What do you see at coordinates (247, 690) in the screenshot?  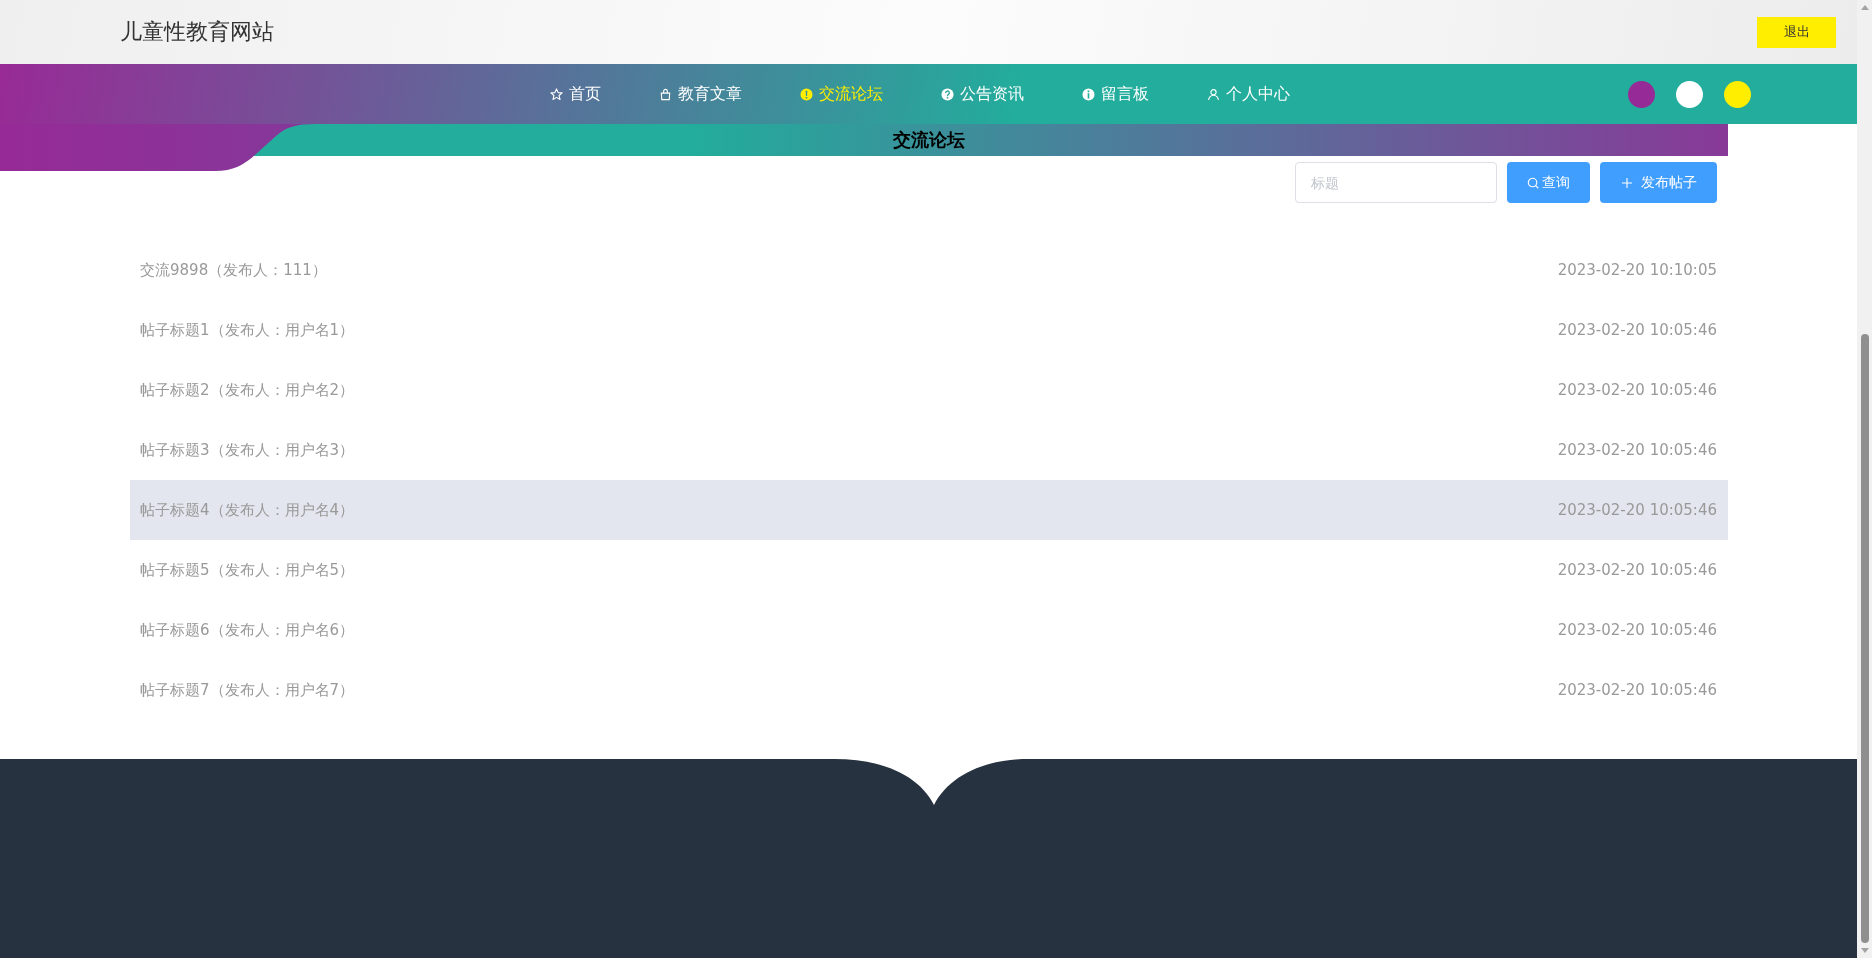 I see `post-title: 帖子标题7（发布人：用户名7）` at bounding box center [247, 690].